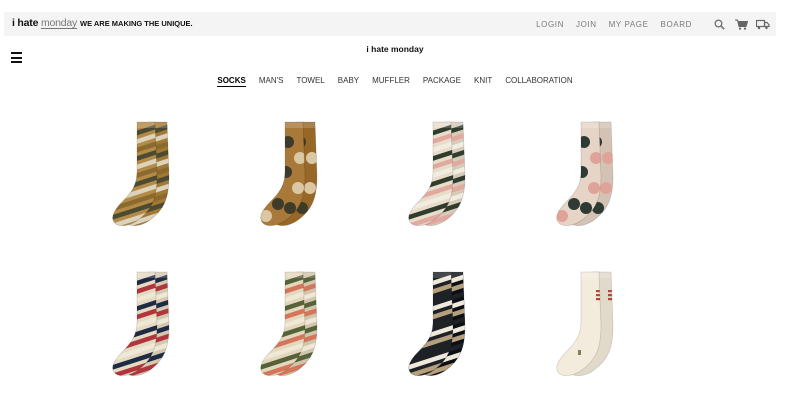 This screenshot has width=790, height=411. What do you see at coordinates (763, 24) in the screenshot?
I see `delivery-truck-icon` at bounding box center [763, 24].